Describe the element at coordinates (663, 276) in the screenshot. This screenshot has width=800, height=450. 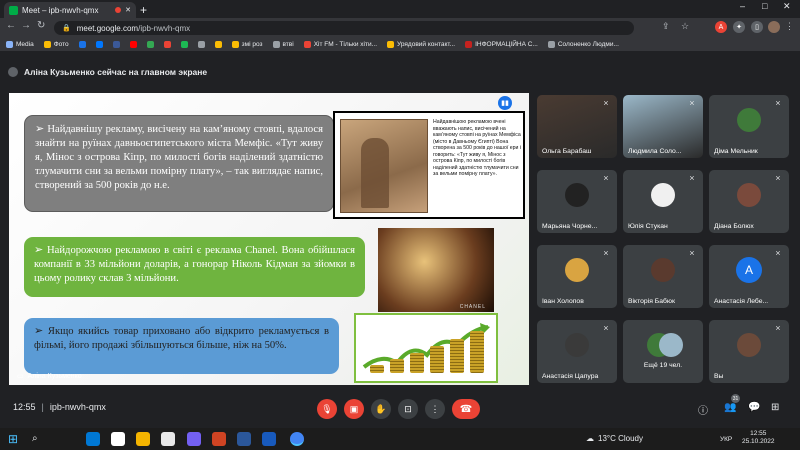
I see `participant-tile: ⨯ Вікторія Бабюк` at that location.